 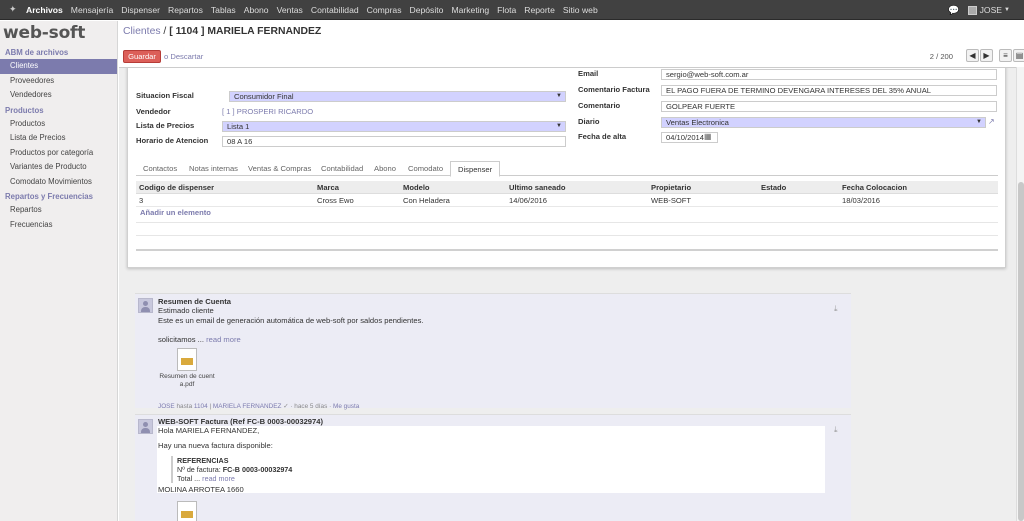 I want to click on col-fecha-colocacion: Fecha Colocacion, so click(x=874, y=187).